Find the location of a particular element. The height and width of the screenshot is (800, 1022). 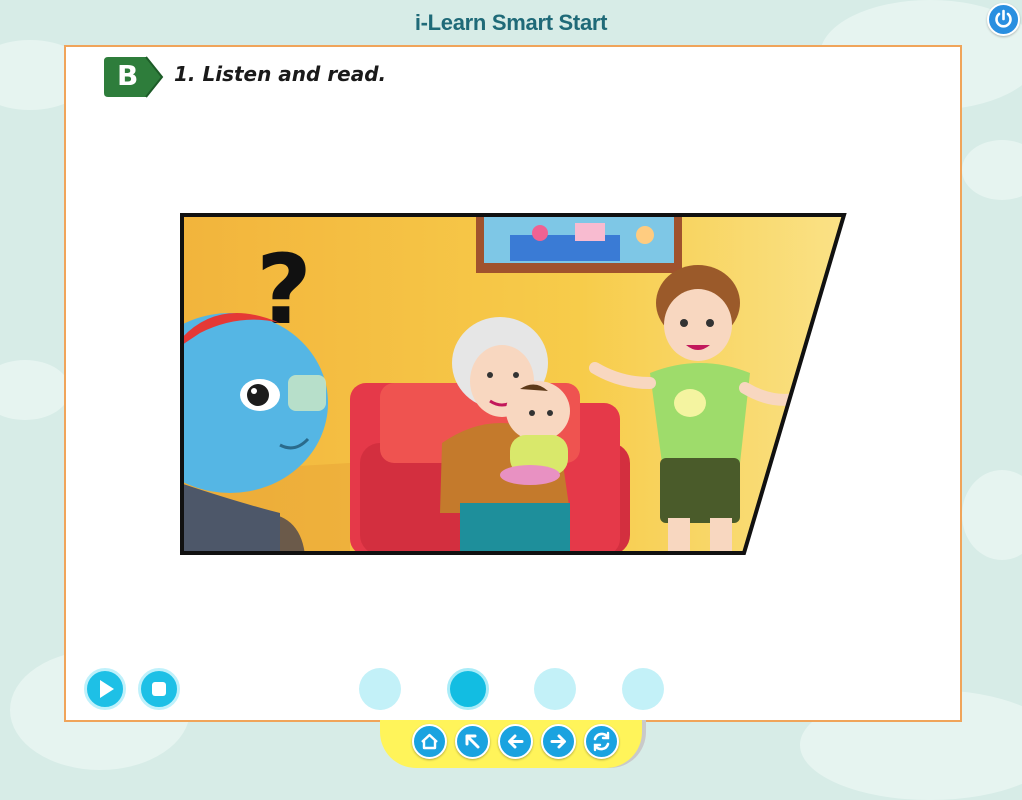

home-button is located at coordinates (429, 741).